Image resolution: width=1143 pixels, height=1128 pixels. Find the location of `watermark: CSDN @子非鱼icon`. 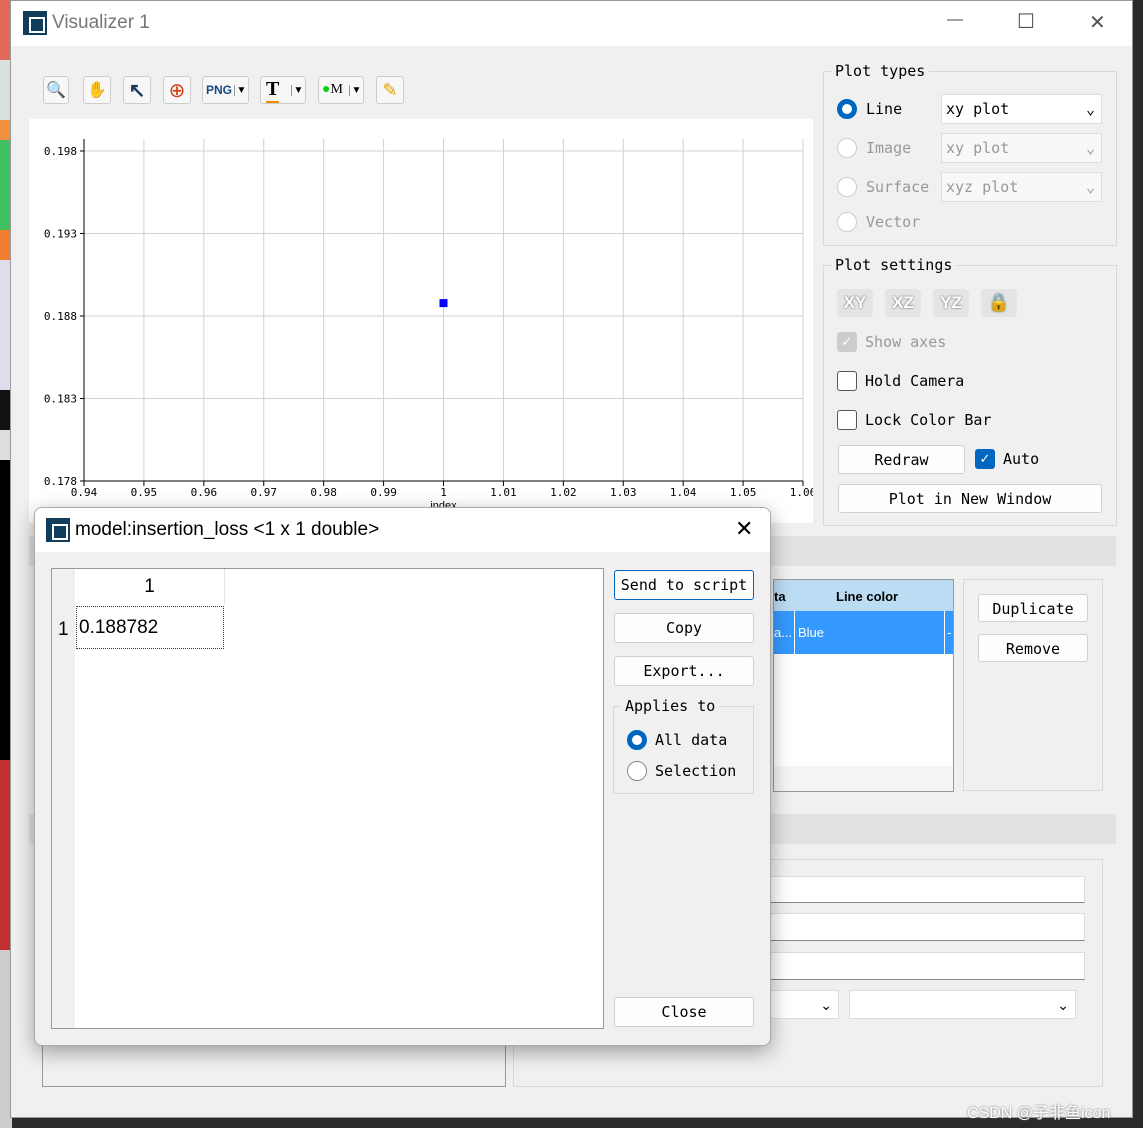

watermark: CSDN @子非鱼icon is located at coordinates (1039, 1113).